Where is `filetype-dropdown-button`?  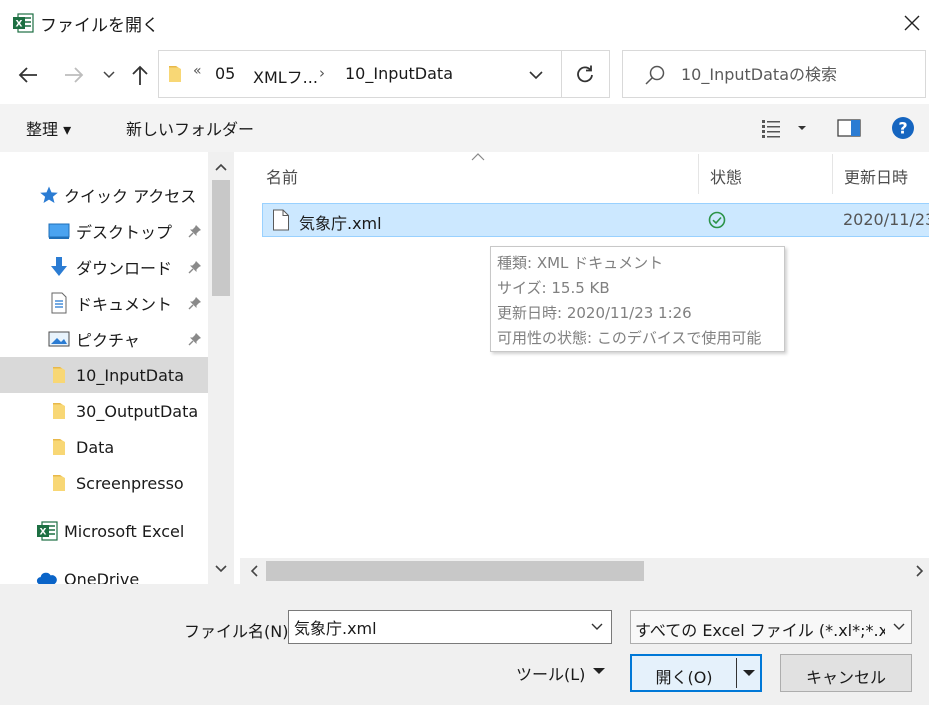
filetype-dropdown-button is located at coordinates (899, 627).